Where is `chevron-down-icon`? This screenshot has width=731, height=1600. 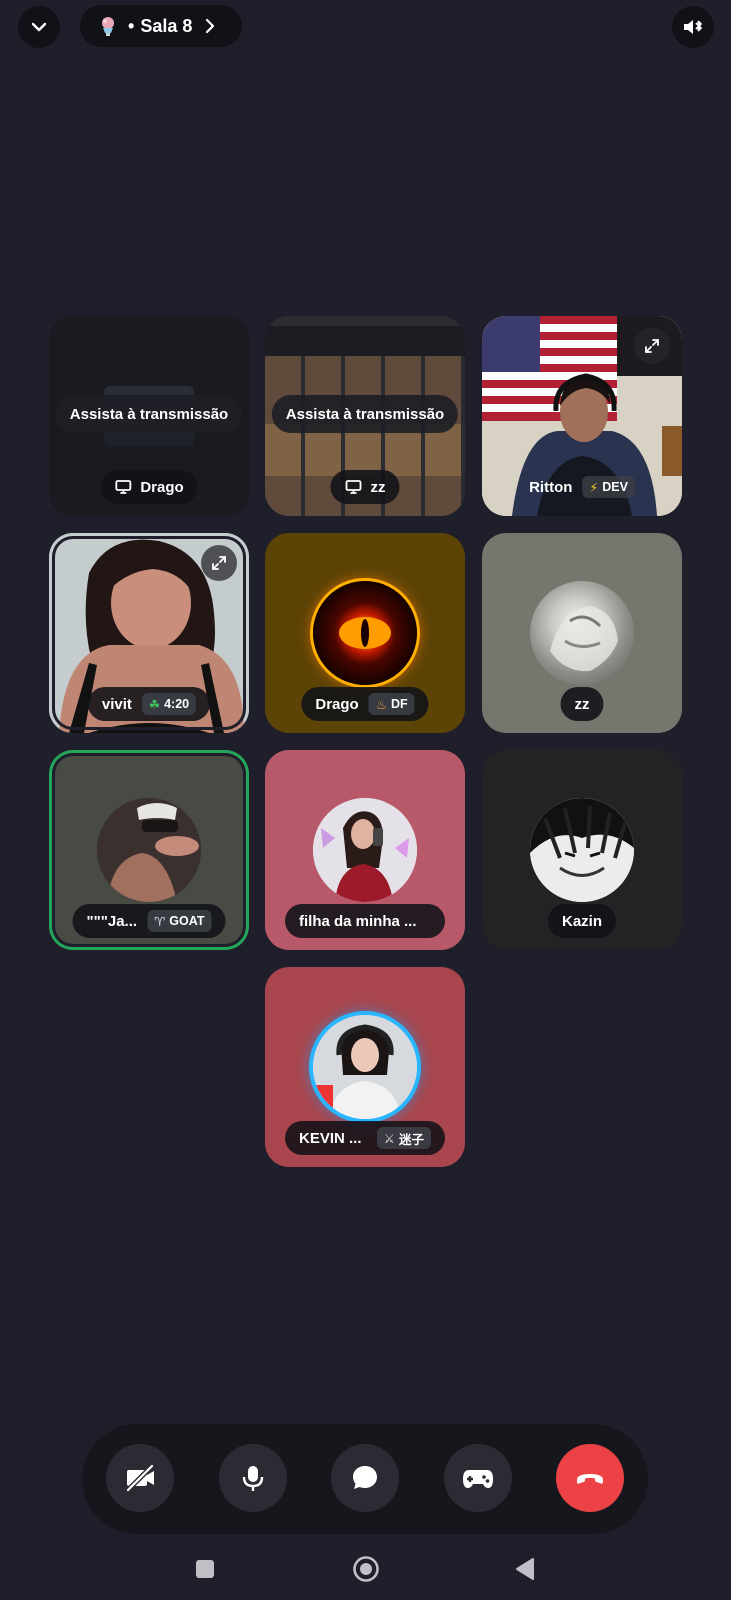 chevron-down-icon is located at coordinates (39, 27).